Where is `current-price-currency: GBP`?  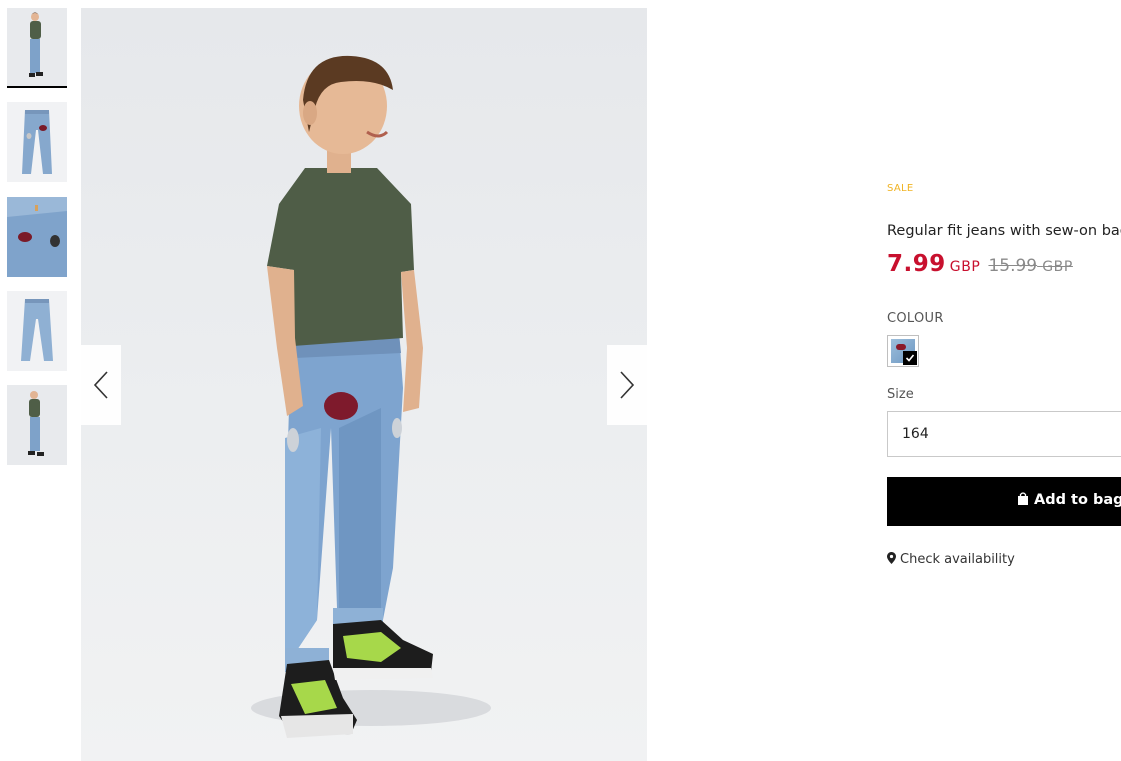
current-price-currency: GBP is located at coordinates (965, 267).